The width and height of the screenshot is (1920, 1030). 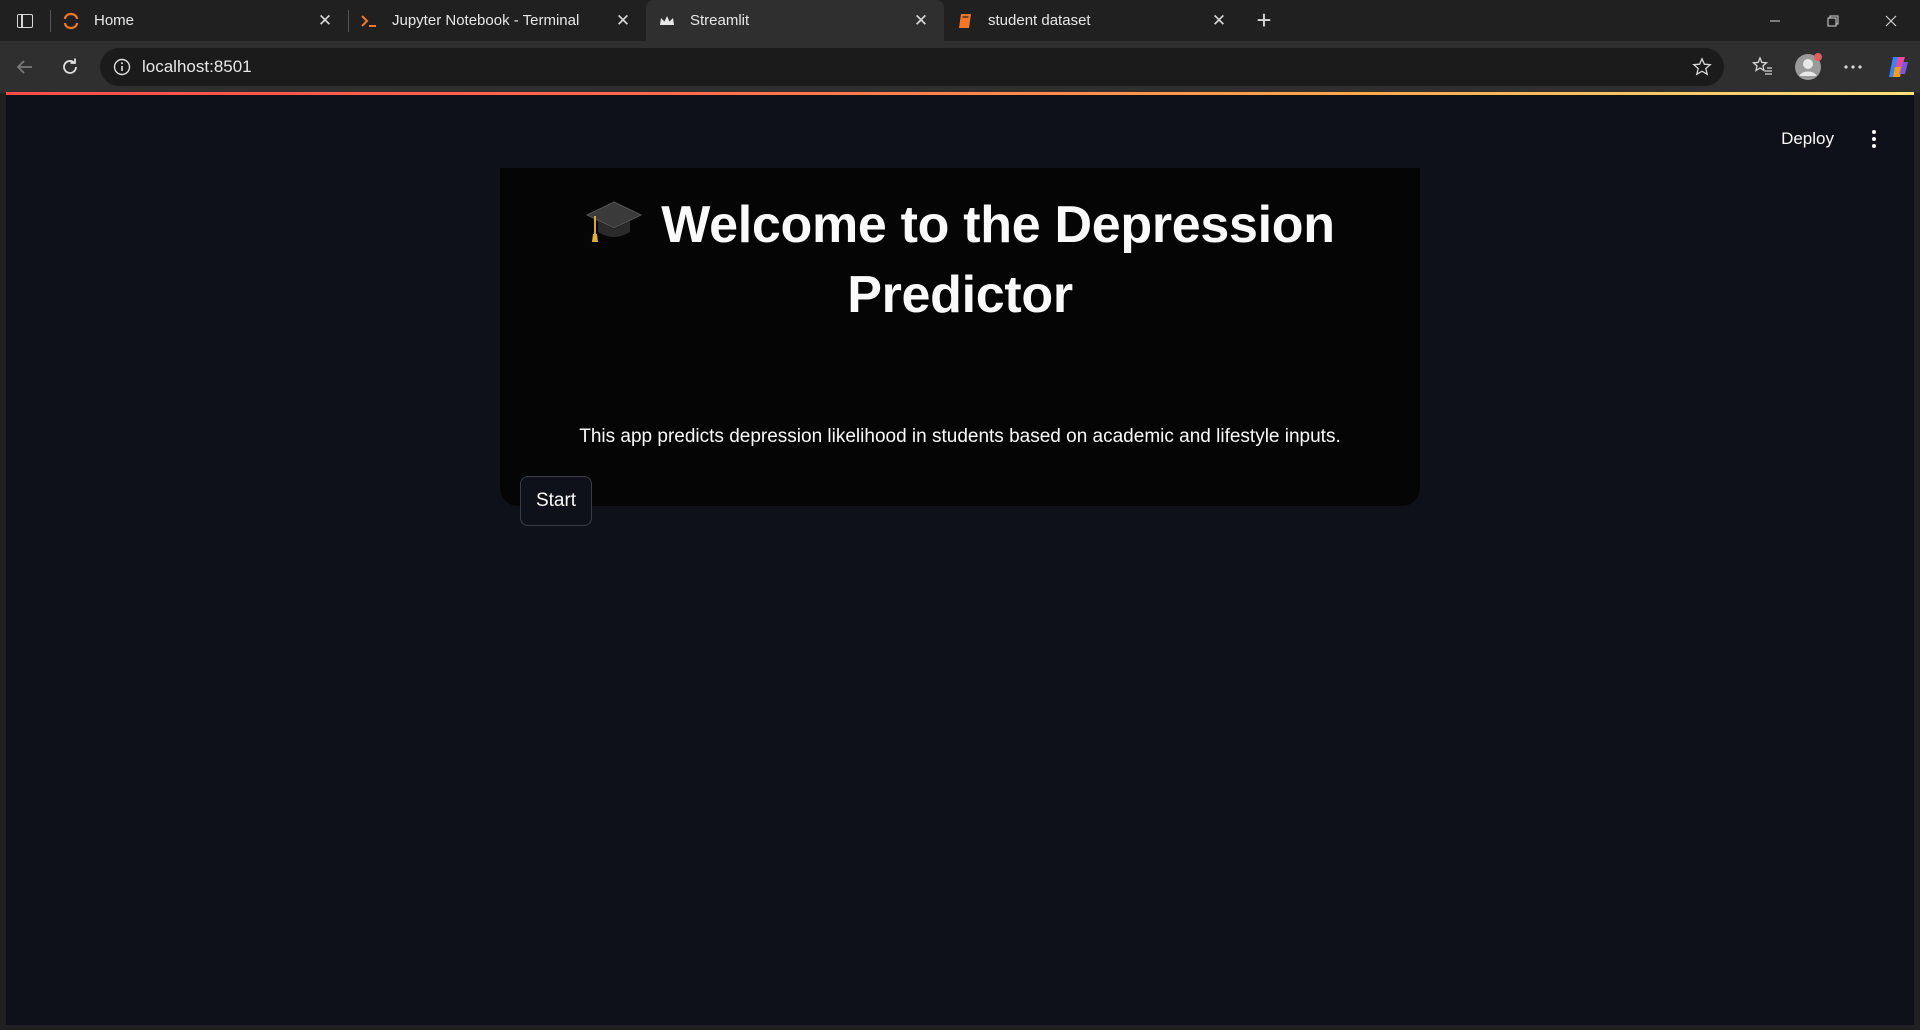 What do you see at coordinates (1897, 67) in the screenshot?
I see `copilot-icon` at bounding box center [1897, 67].